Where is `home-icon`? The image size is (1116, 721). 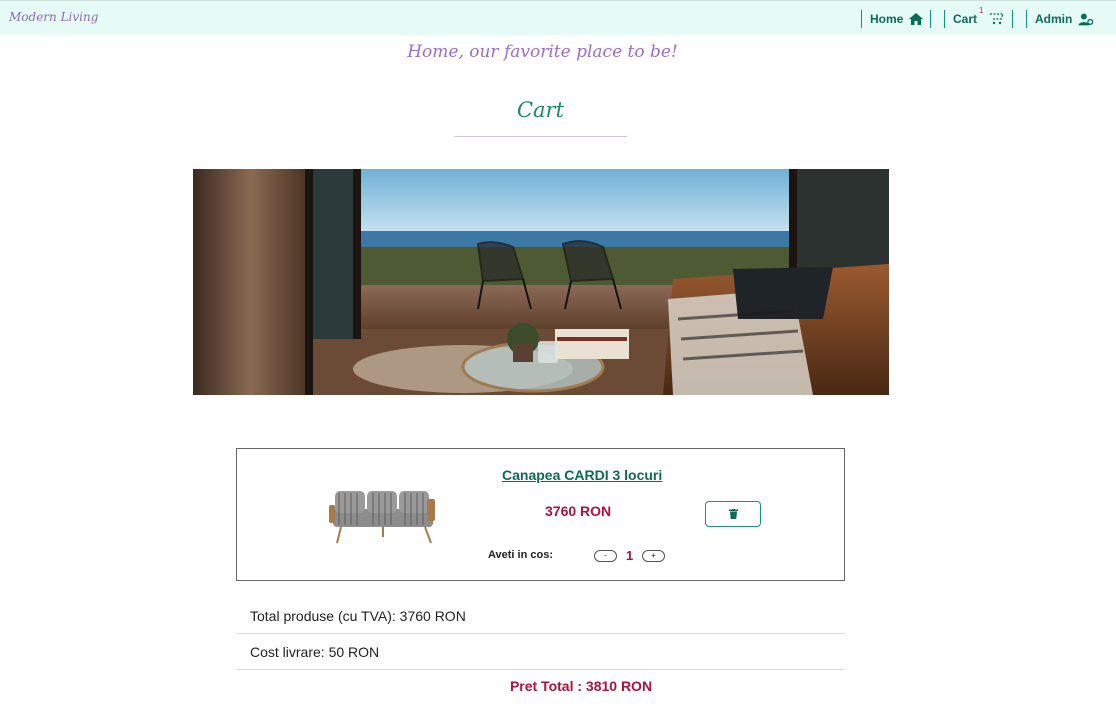 home-icon is located at coordinates (916, 19).